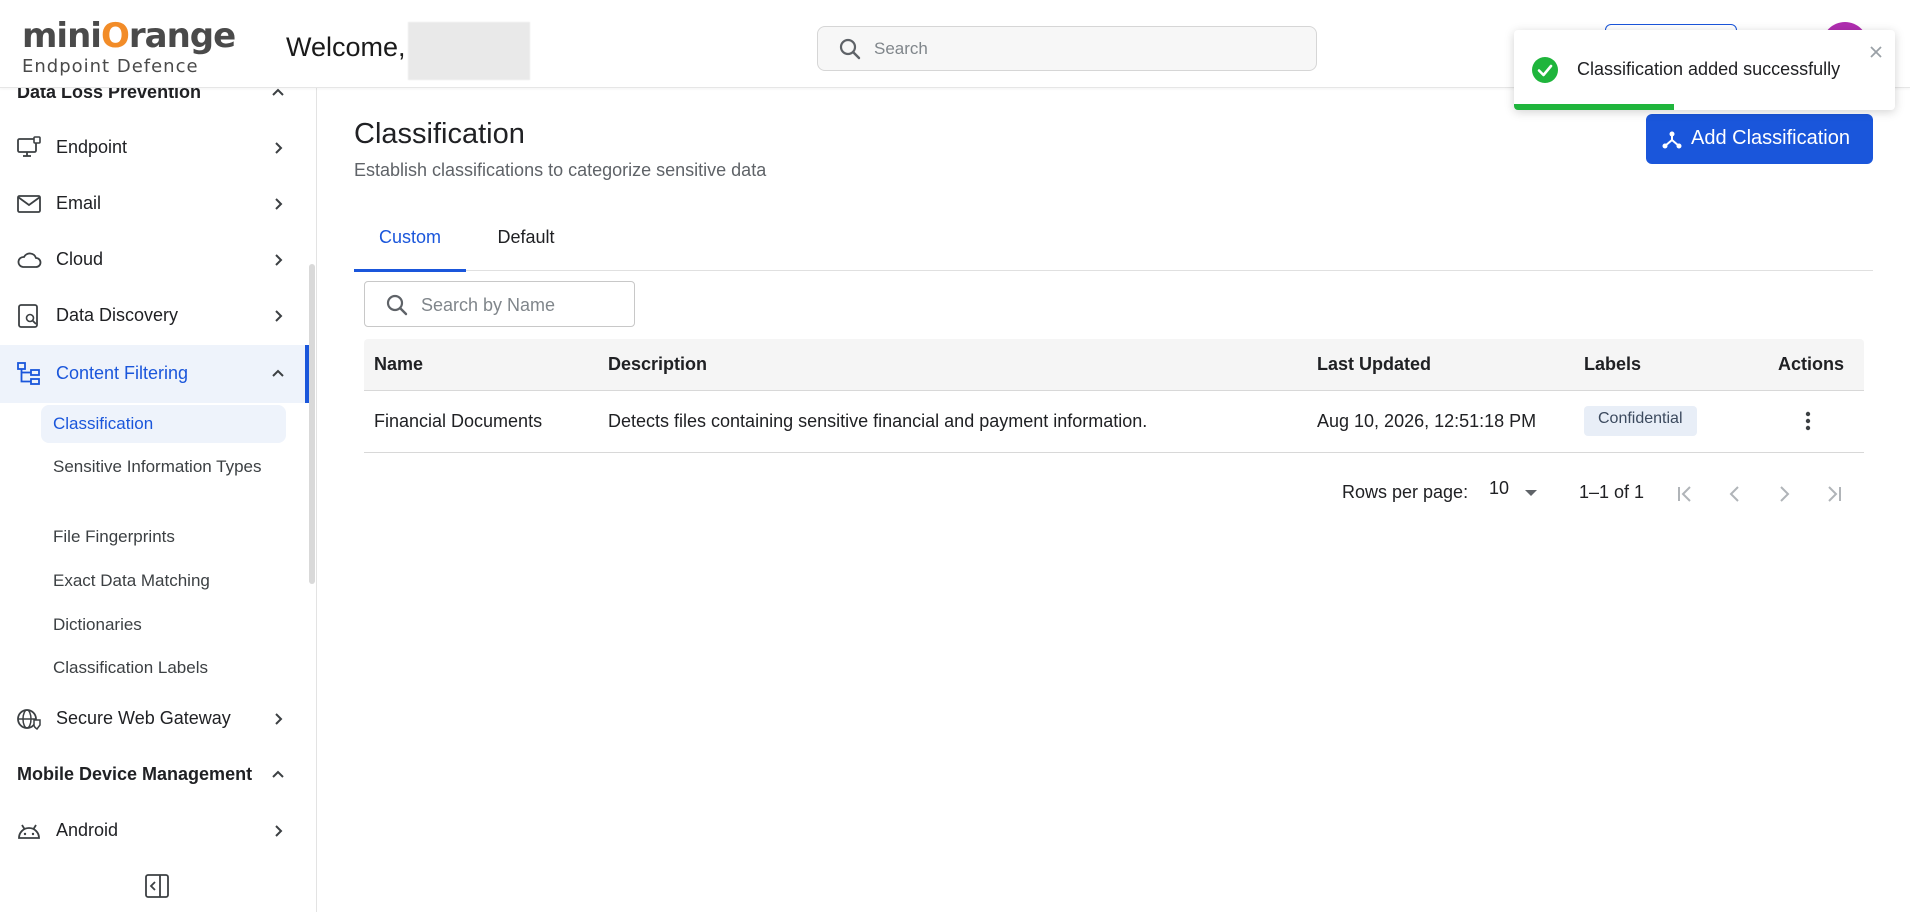 This screenshot has width=1910, height=912. I want to click on sidebar-item-data-discovery: Data Discovery, so click(155, 316).